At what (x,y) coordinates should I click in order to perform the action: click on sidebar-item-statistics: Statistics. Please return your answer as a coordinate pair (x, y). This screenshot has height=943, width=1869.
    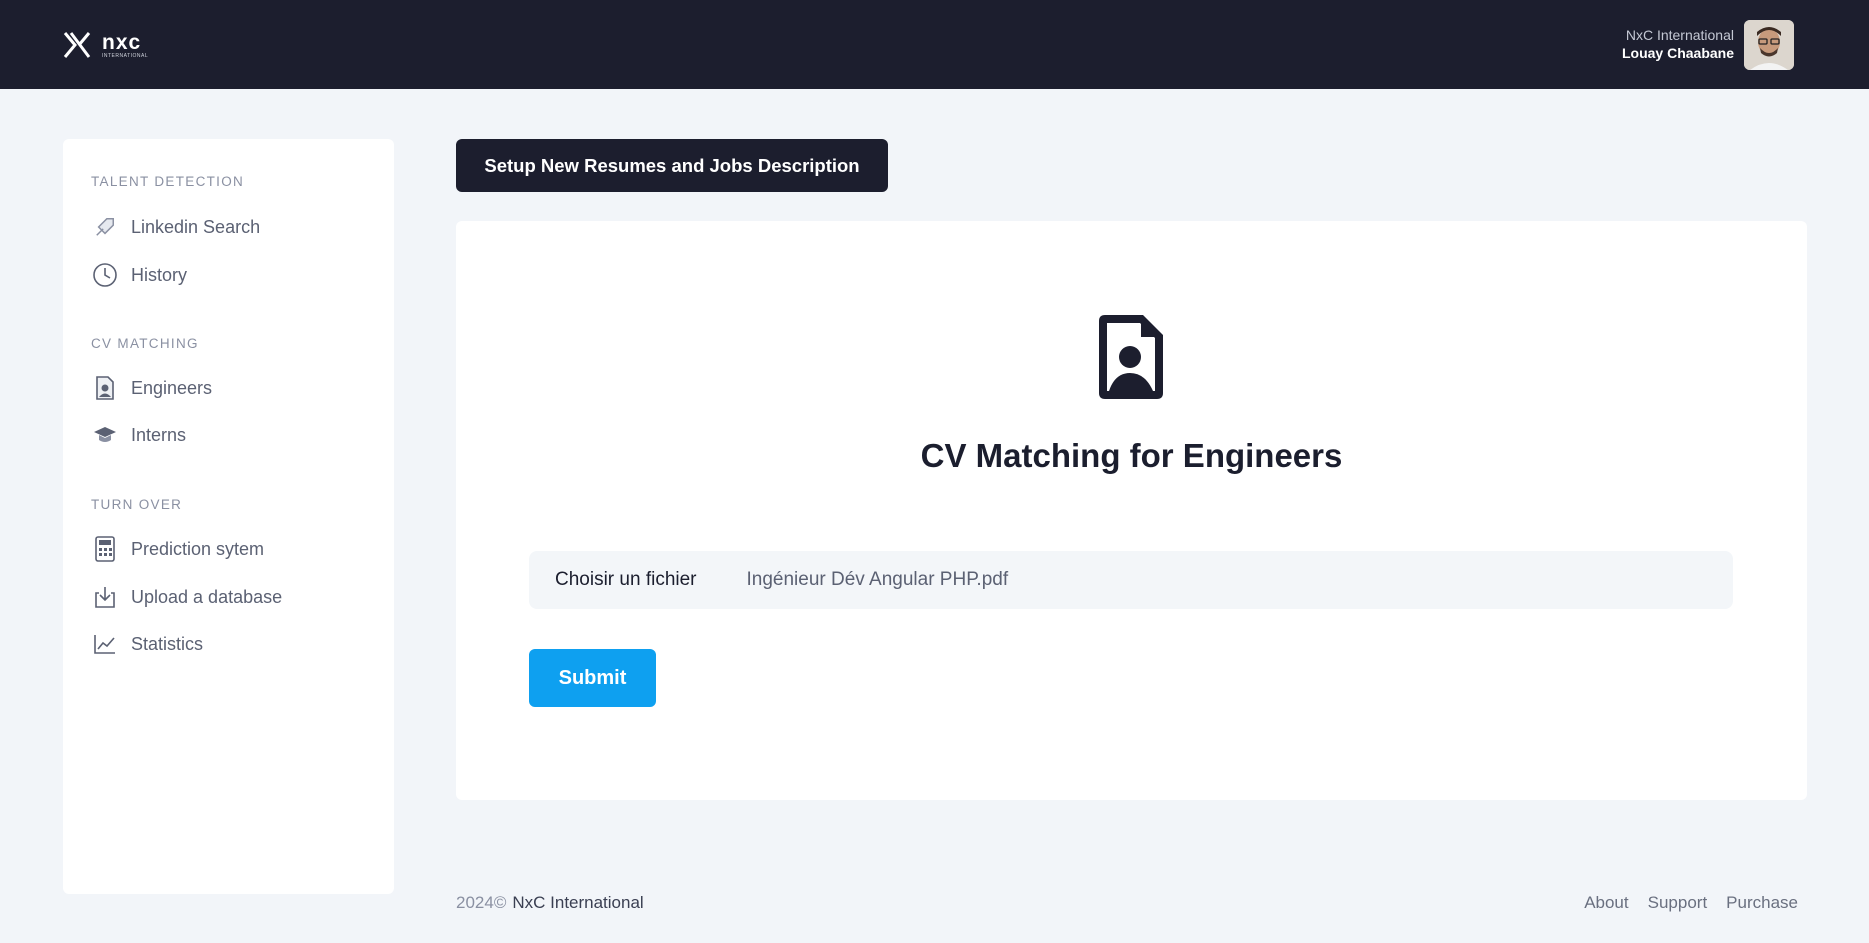
    Looking at the image, I should click on (147, 644).